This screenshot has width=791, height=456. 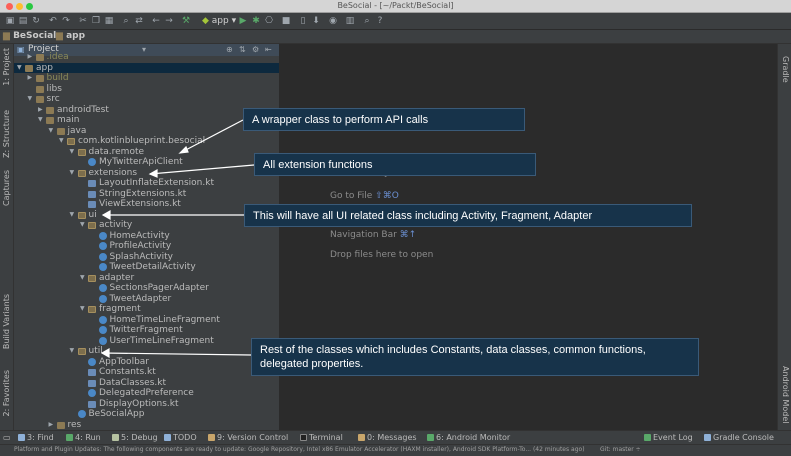 I want to click on tab-version-control: 9: Version Control, so click(x=248, y=437).